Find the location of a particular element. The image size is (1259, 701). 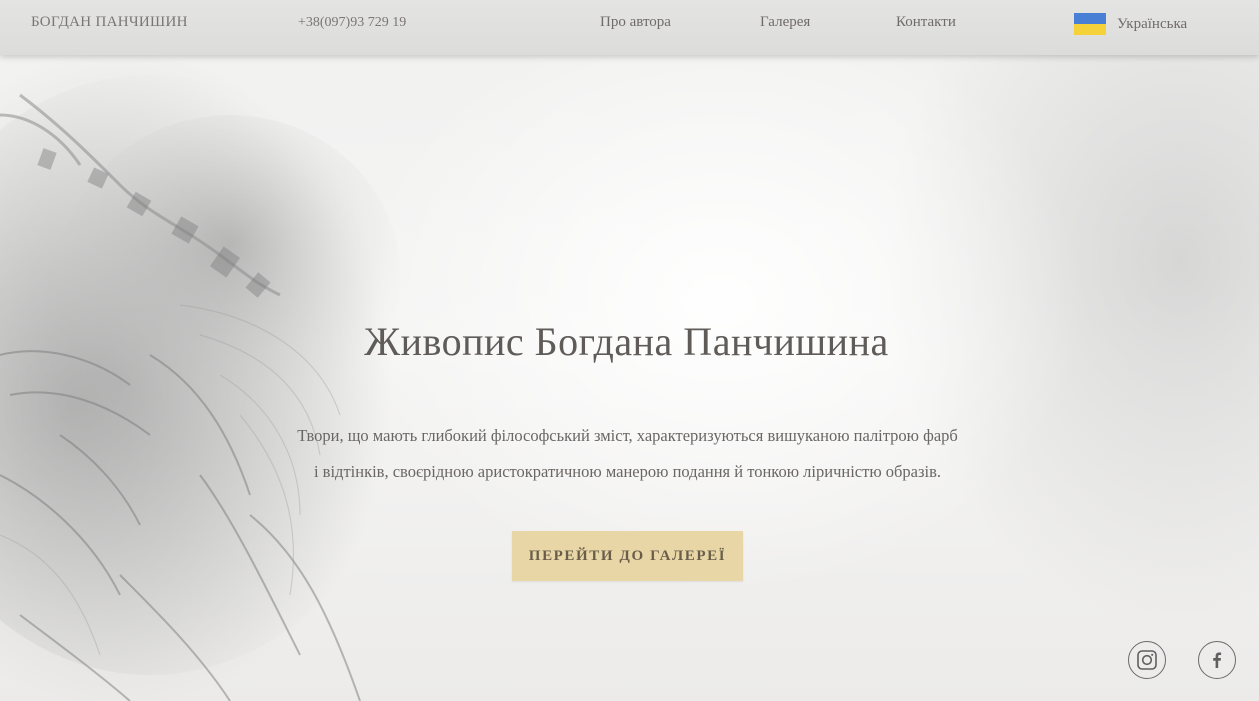

brand-name: БОГДАН ПАНЧИШИН is located at coordinates (109, 22).